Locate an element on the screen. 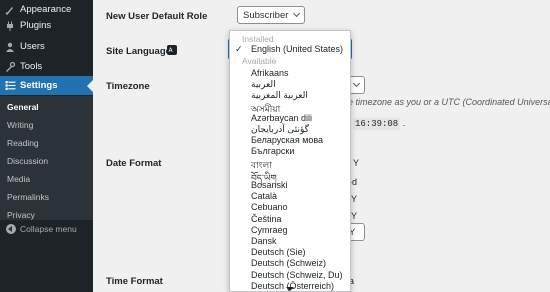 The height and width of the screenshot is (292, 550). time-value: 16:39:08 is located at coordinates (377, 124).